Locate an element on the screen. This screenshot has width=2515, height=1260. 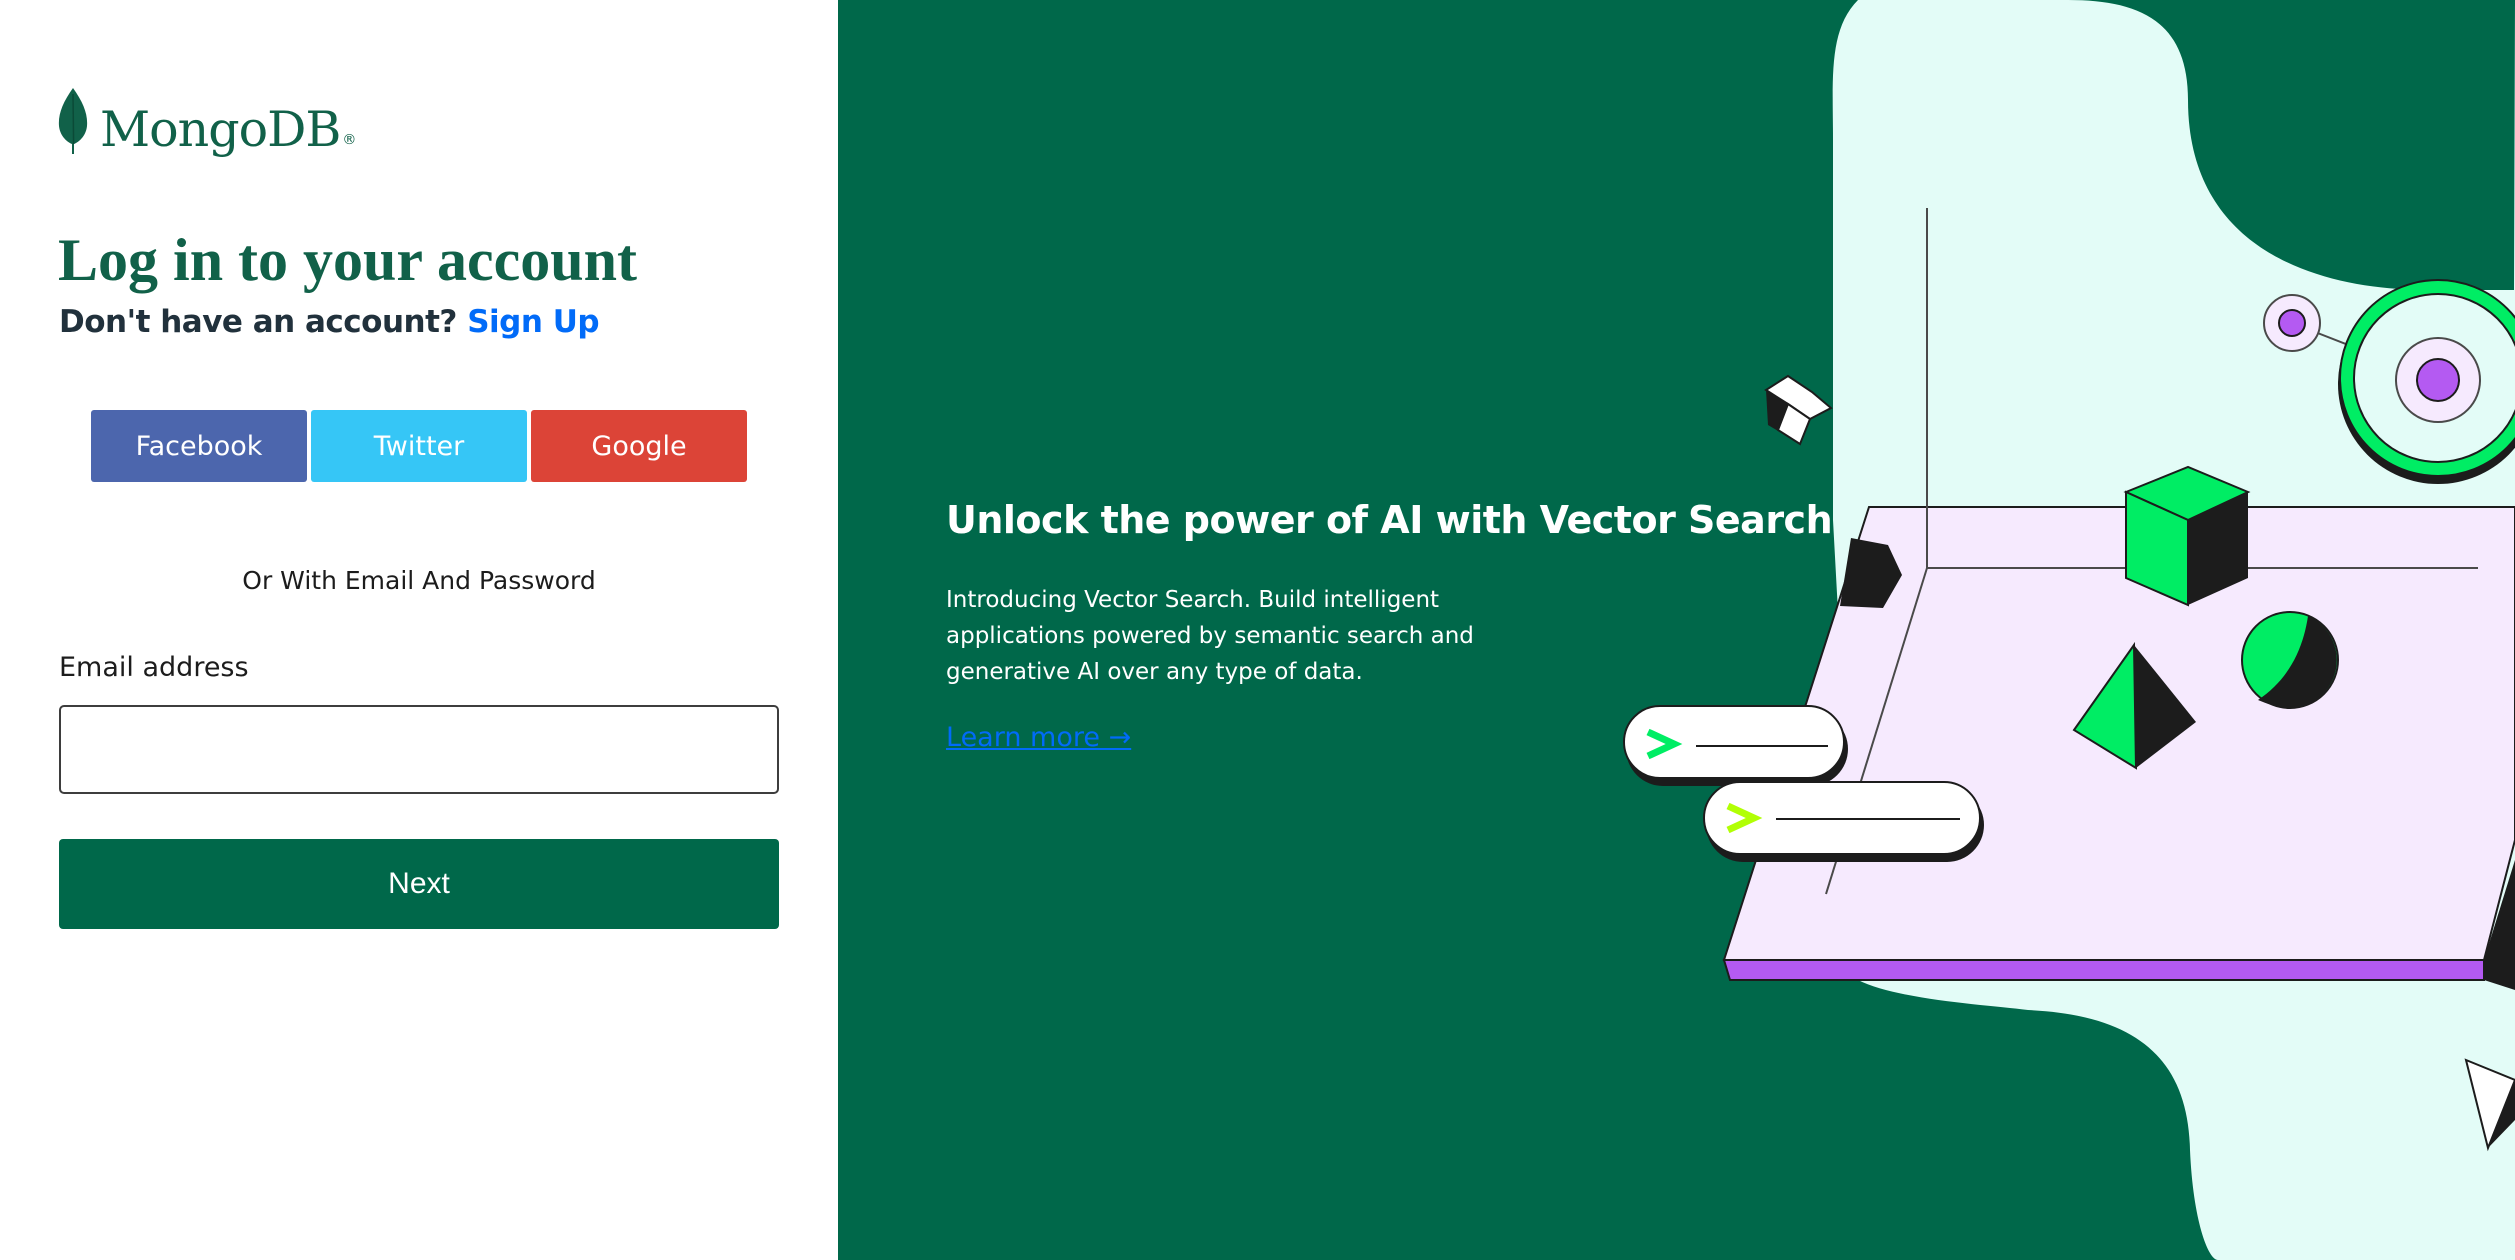
email-label: Email address is located at coordinates (154, 667).